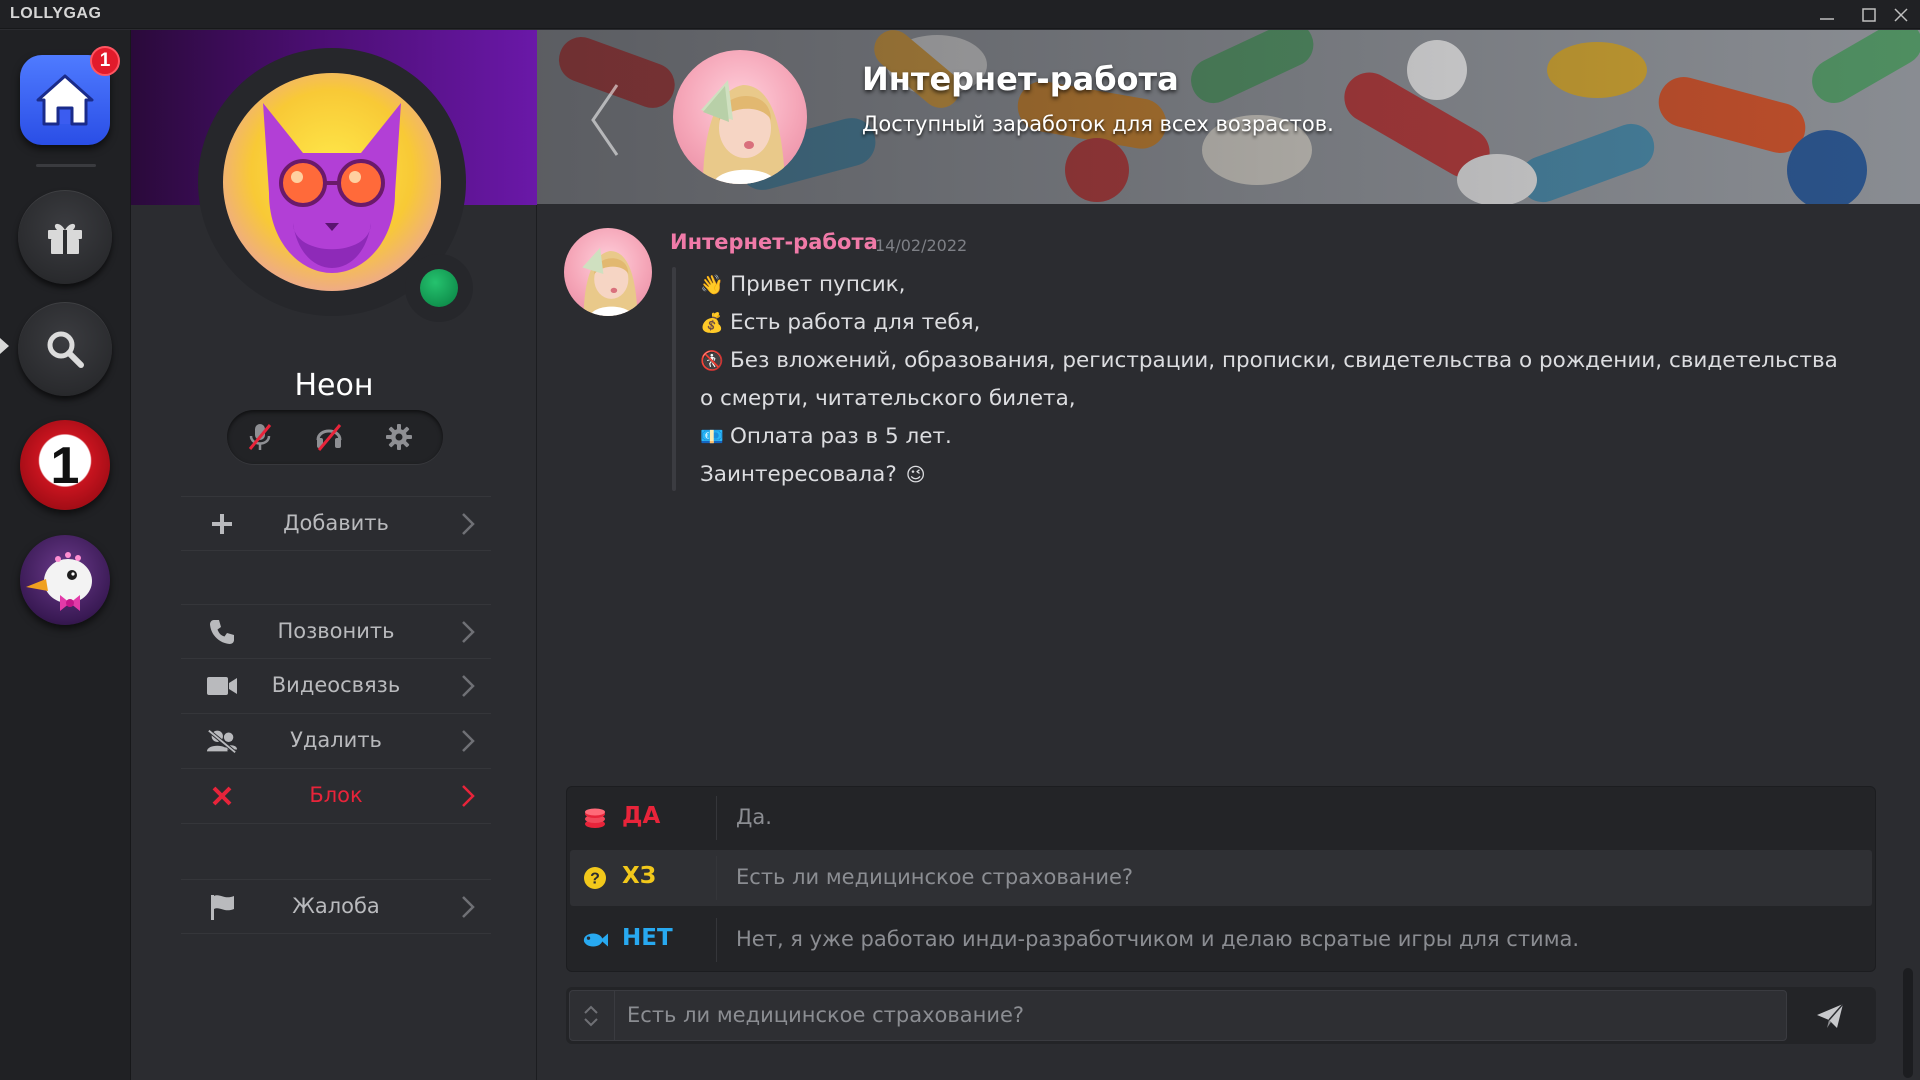 The width and height of the screenshot is (1920, 1080). I want to click on menu-call-label: Позвонить, so click(336, 631).